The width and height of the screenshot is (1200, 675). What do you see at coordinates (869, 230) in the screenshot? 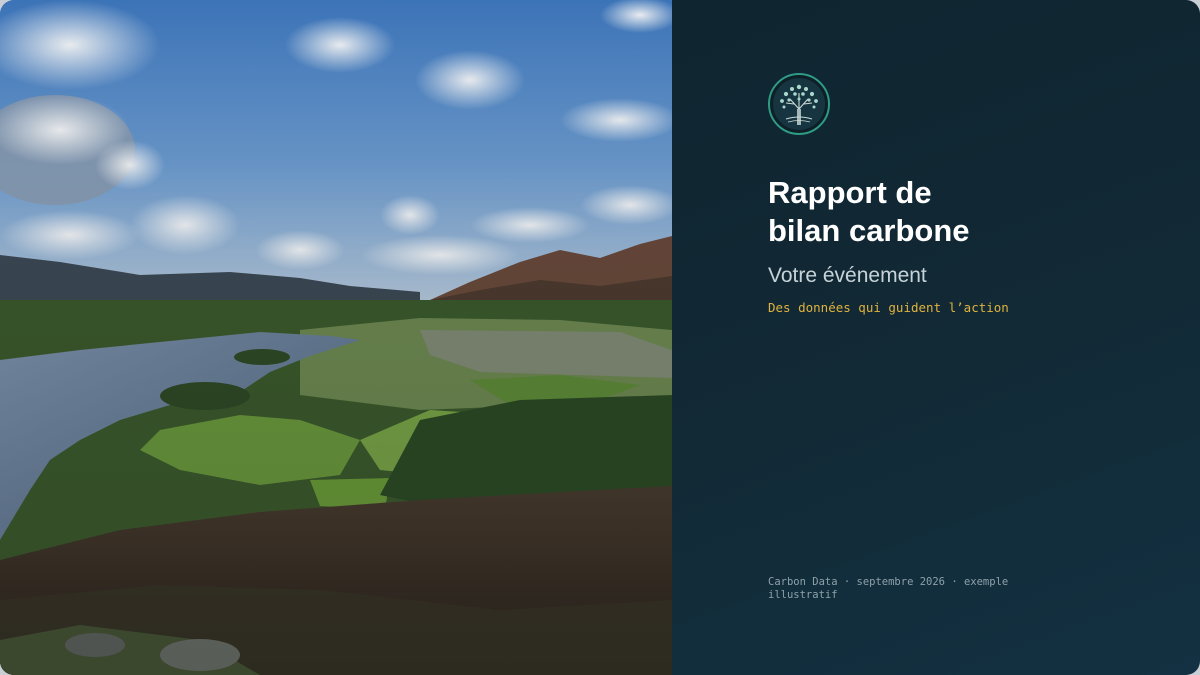
I see `title-line-2: bilan carbone` at bounding box center [869, 230].